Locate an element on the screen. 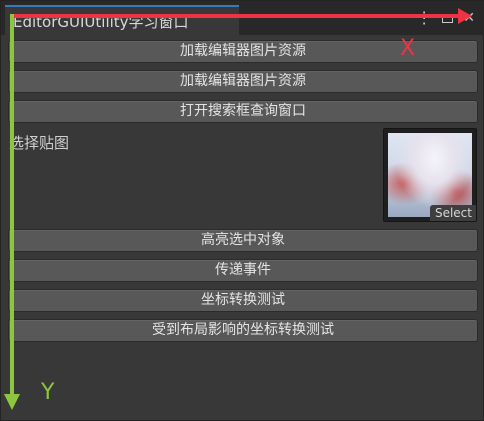 This screenshot has width=484, height=421. title-bar: EditorGUIUtility学习窗口 ⋮ ✕ is located at coordinates (242, 18).